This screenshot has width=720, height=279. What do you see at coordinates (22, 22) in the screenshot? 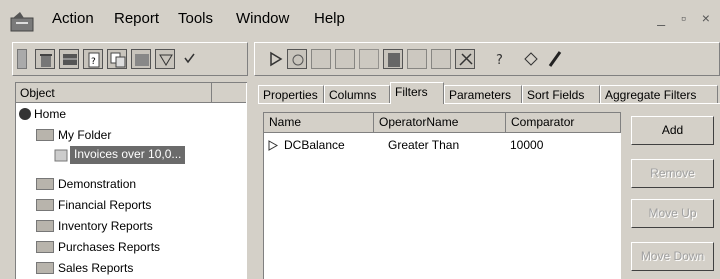
I see `app-icon` at bounding box center [22, 22].